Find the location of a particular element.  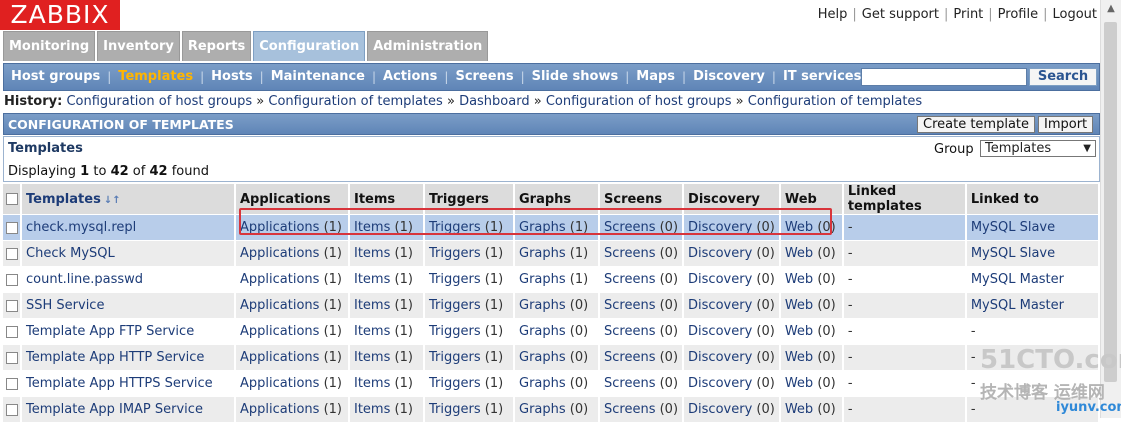

template-name-link: Template App IMAP Service is located at coordinates (114, 409).